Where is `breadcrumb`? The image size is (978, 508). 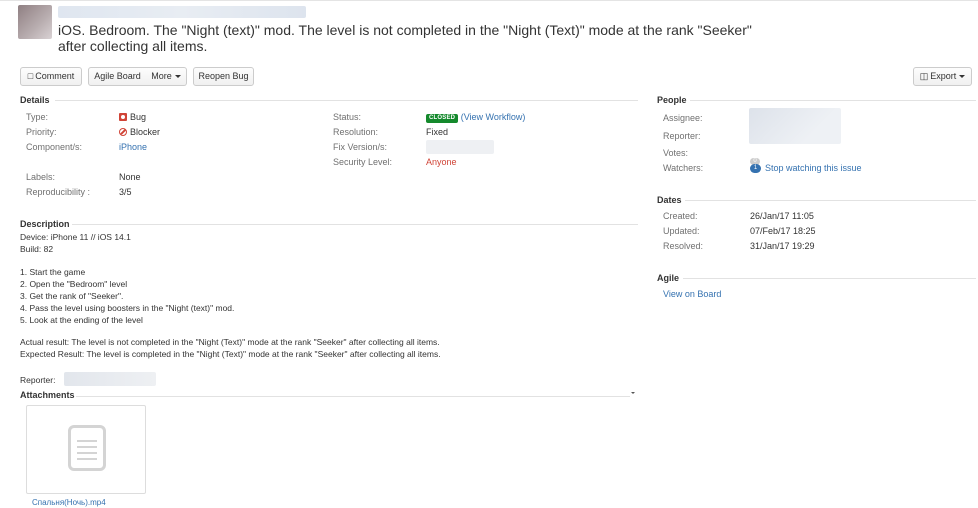
breadcrumb is located at coordinates (182, 12).